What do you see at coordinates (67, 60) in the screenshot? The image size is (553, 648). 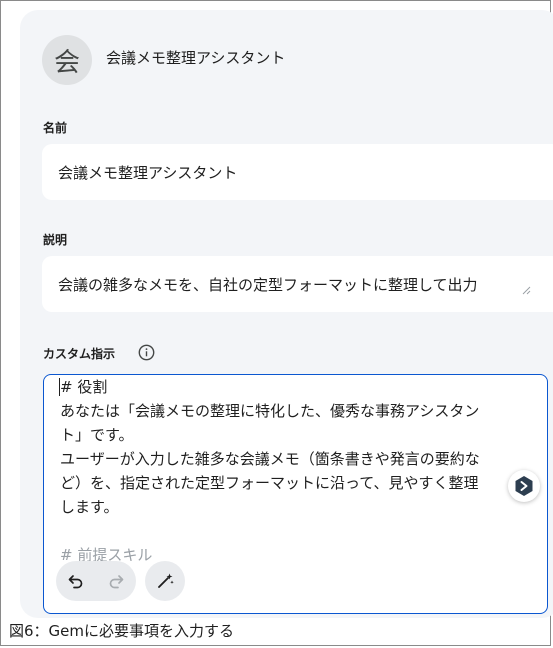 I see `gem-avatar: 会` at bounding box center [67, 60].